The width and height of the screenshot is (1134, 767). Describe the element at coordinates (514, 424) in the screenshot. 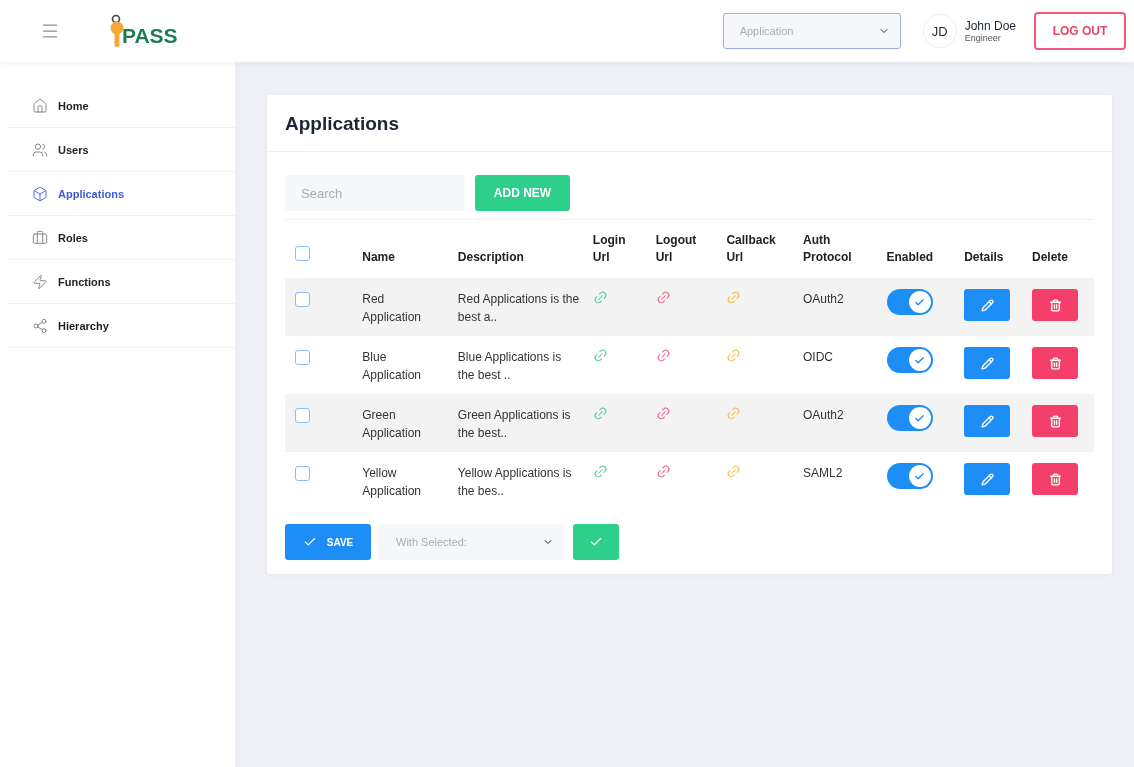

I see `app-description: Green Applications is the best..` at that location.